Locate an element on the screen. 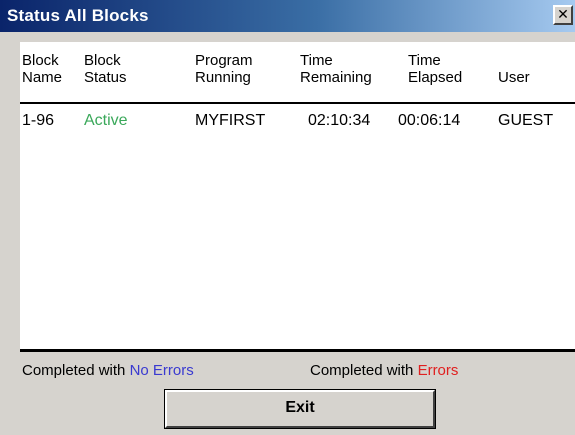  header-block-status: Block Status is located at coordinates (105, 69).